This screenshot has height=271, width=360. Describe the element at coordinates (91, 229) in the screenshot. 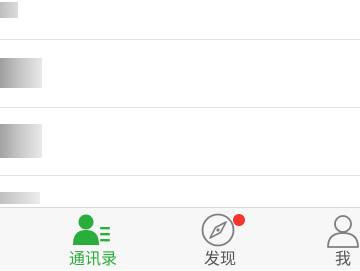

I see `contacts-icon` at that location.